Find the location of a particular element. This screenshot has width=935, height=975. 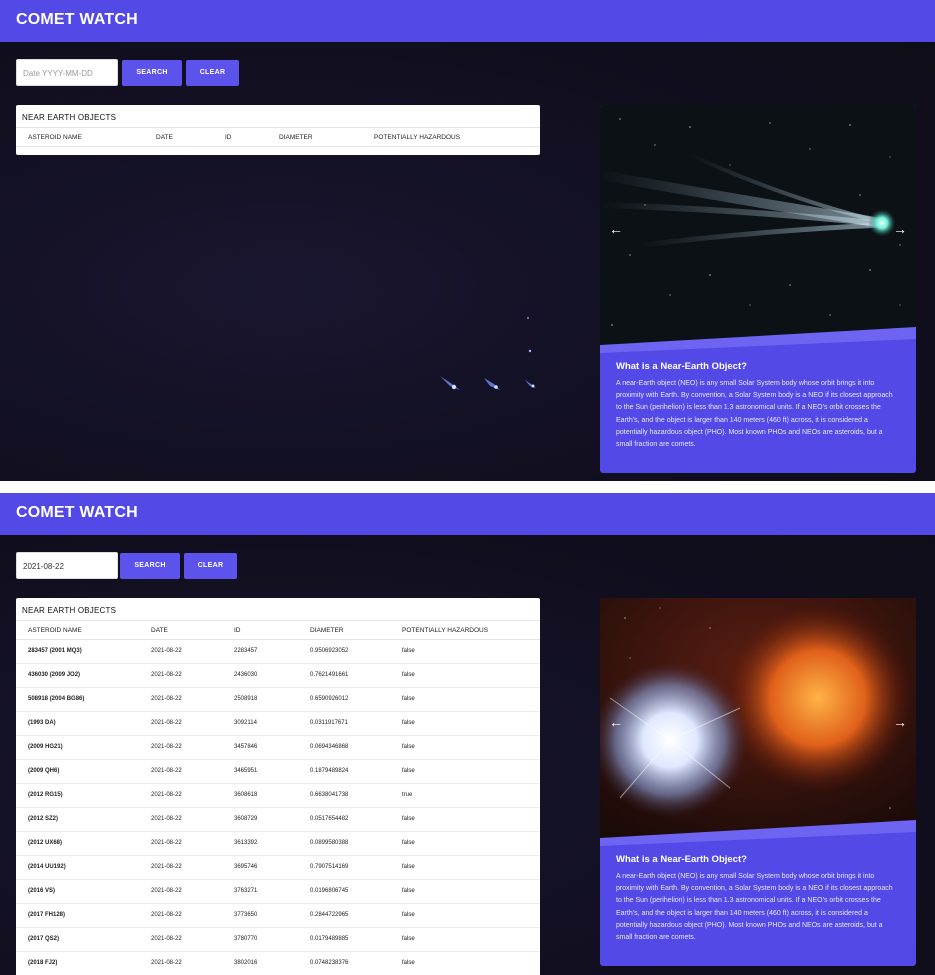

cell-diameter: 0.7907514169 is located at coordinates (329, 867).